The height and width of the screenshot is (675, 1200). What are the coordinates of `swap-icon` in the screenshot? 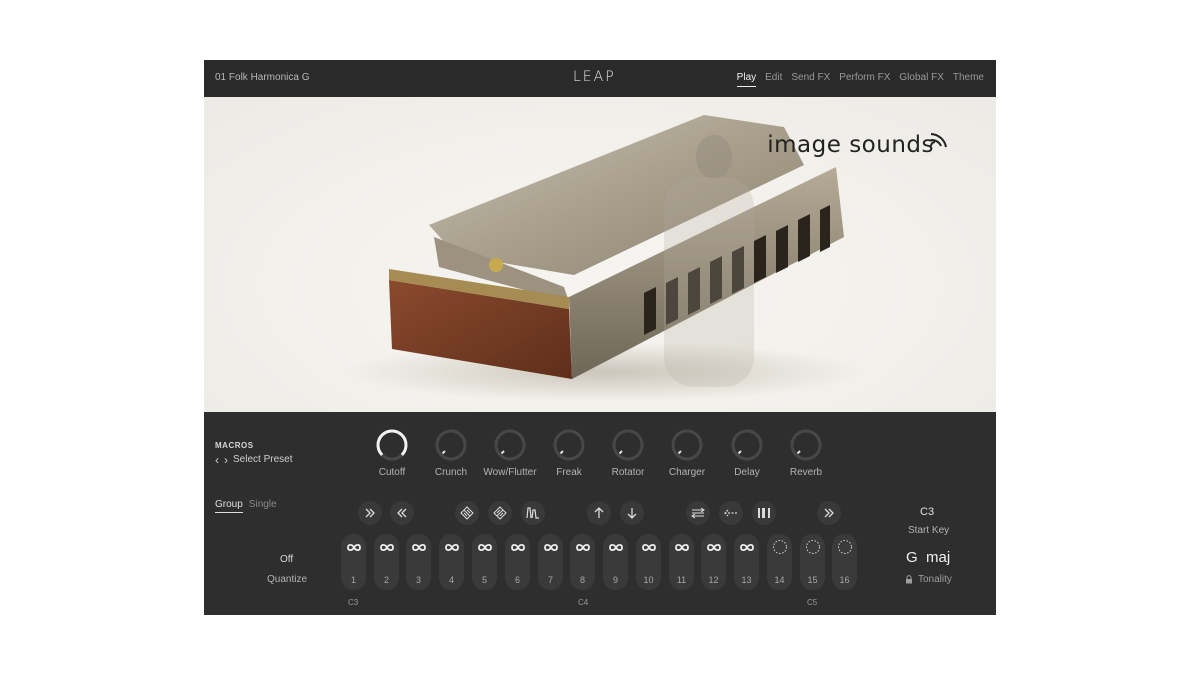 It's located at (698, 513).